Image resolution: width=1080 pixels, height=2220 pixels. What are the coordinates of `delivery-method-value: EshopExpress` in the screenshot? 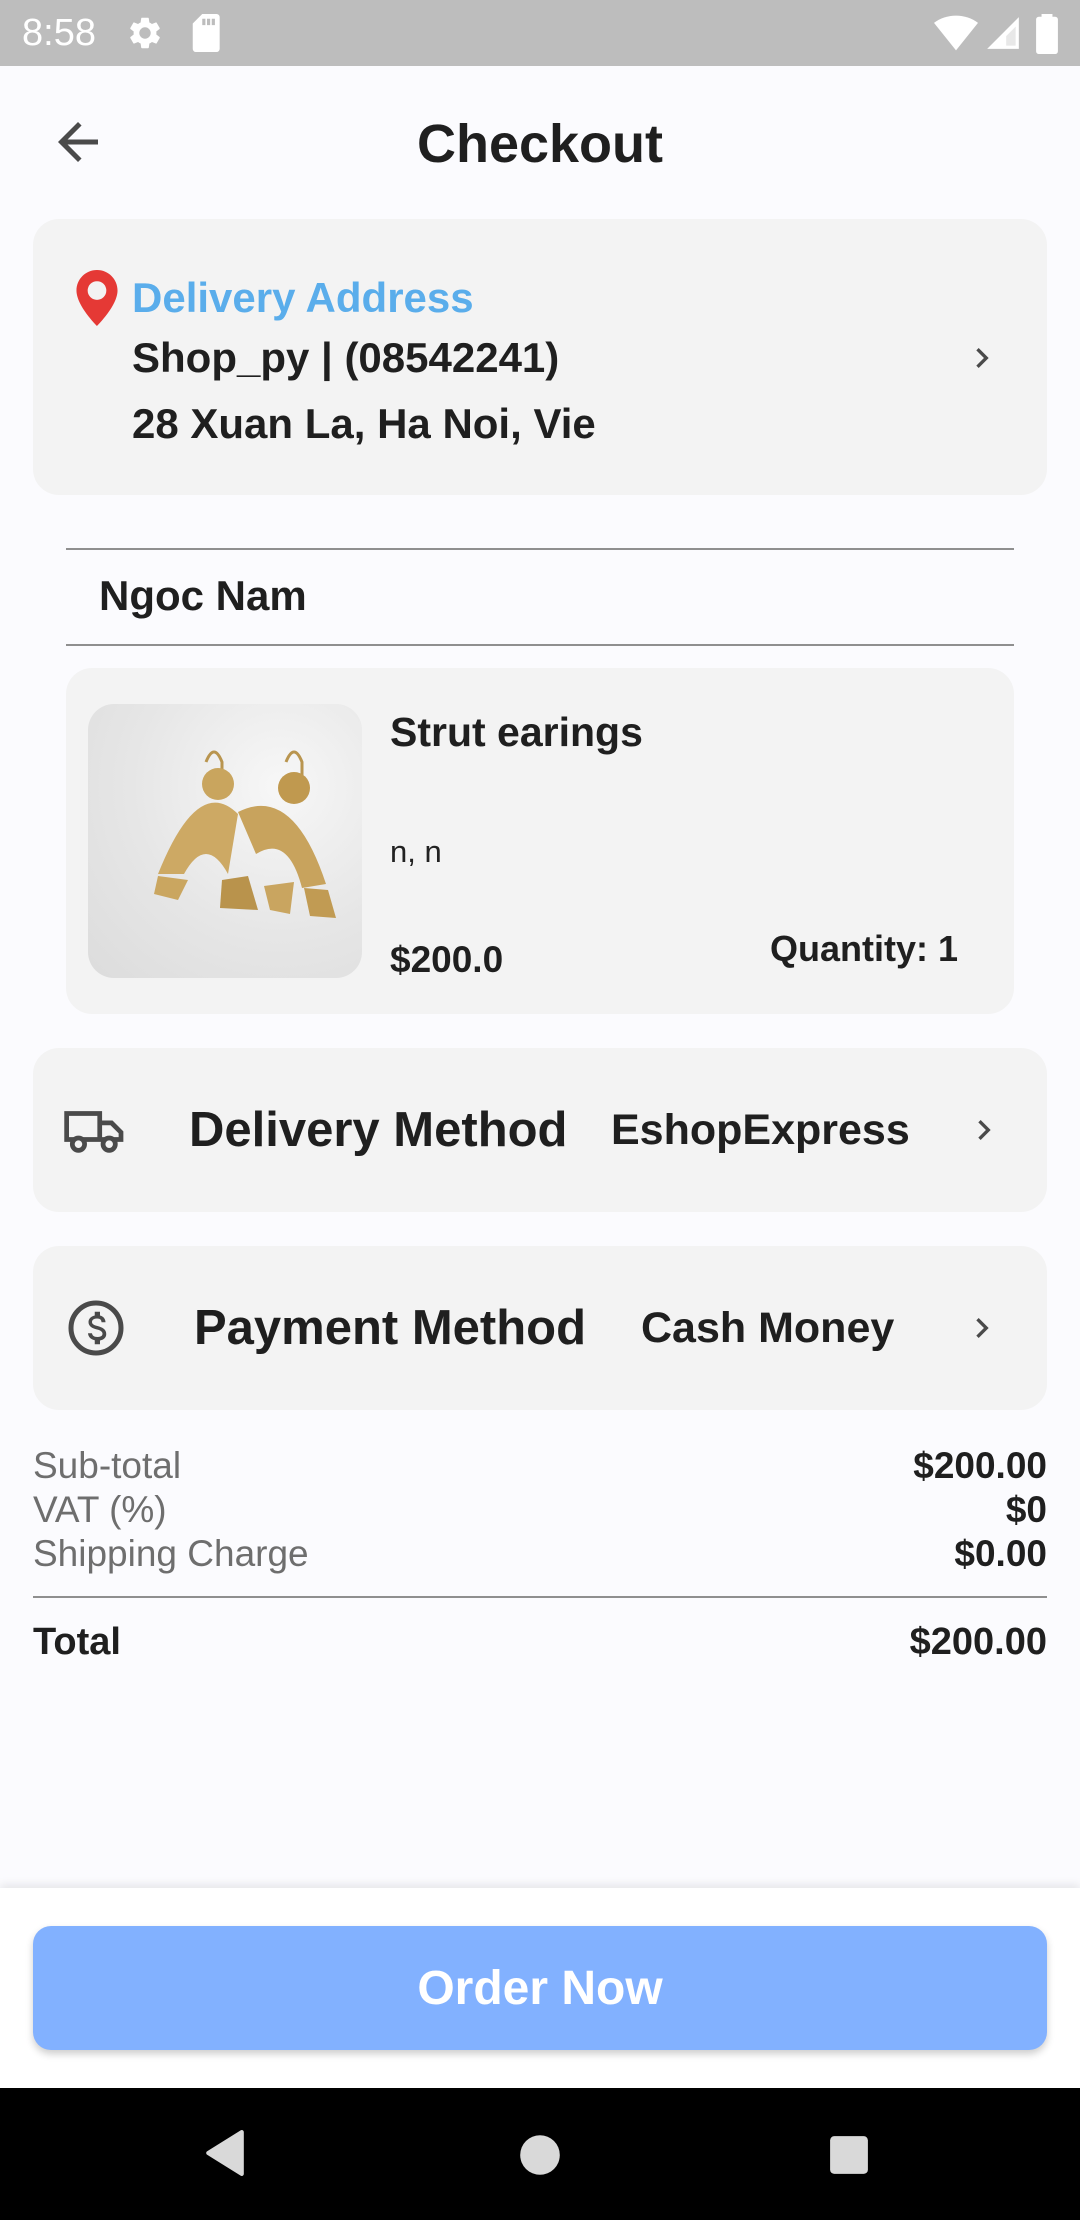 It's located at (760, 1130).